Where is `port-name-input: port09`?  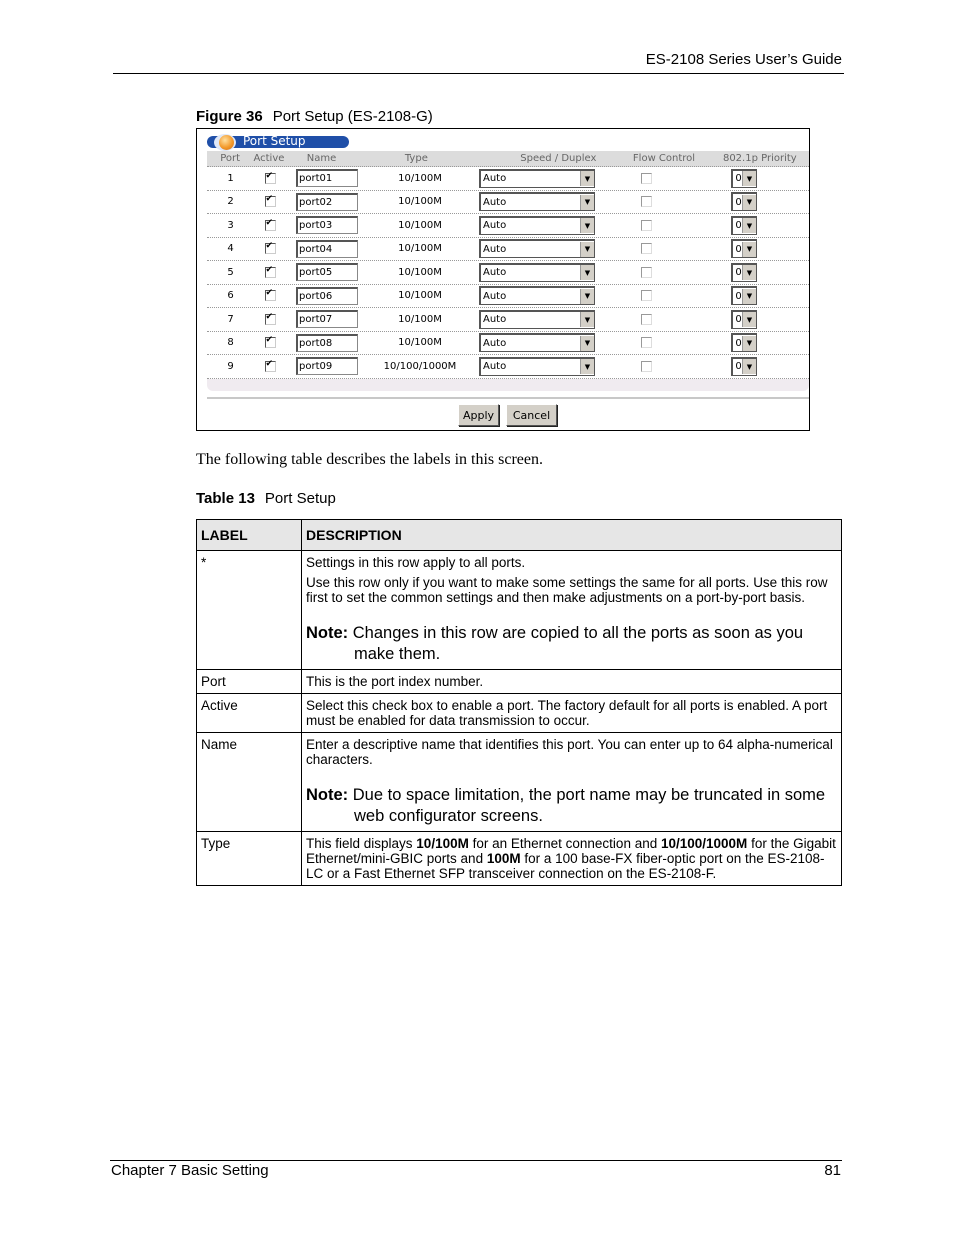 port-name-input: port09 is located at coordinates (327, 366).